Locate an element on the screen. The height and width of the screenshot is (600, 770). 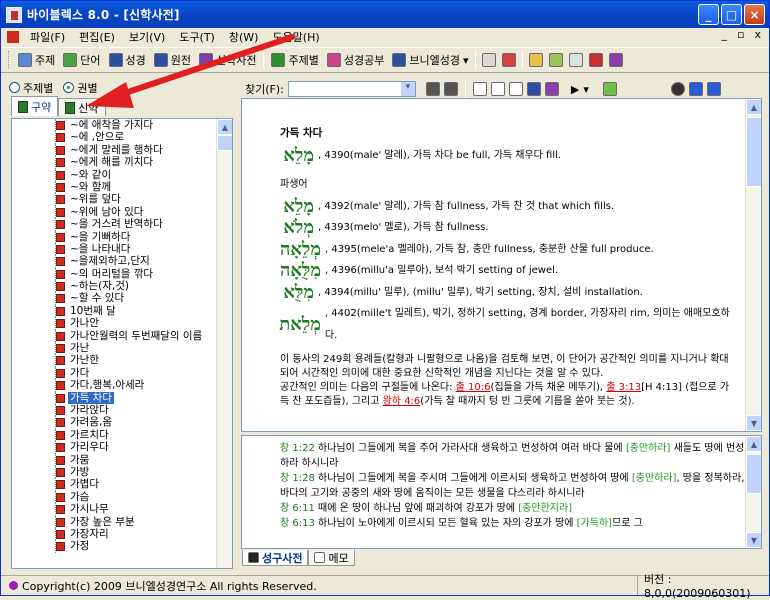
refresh-icon is located at coordinates (609, 89).